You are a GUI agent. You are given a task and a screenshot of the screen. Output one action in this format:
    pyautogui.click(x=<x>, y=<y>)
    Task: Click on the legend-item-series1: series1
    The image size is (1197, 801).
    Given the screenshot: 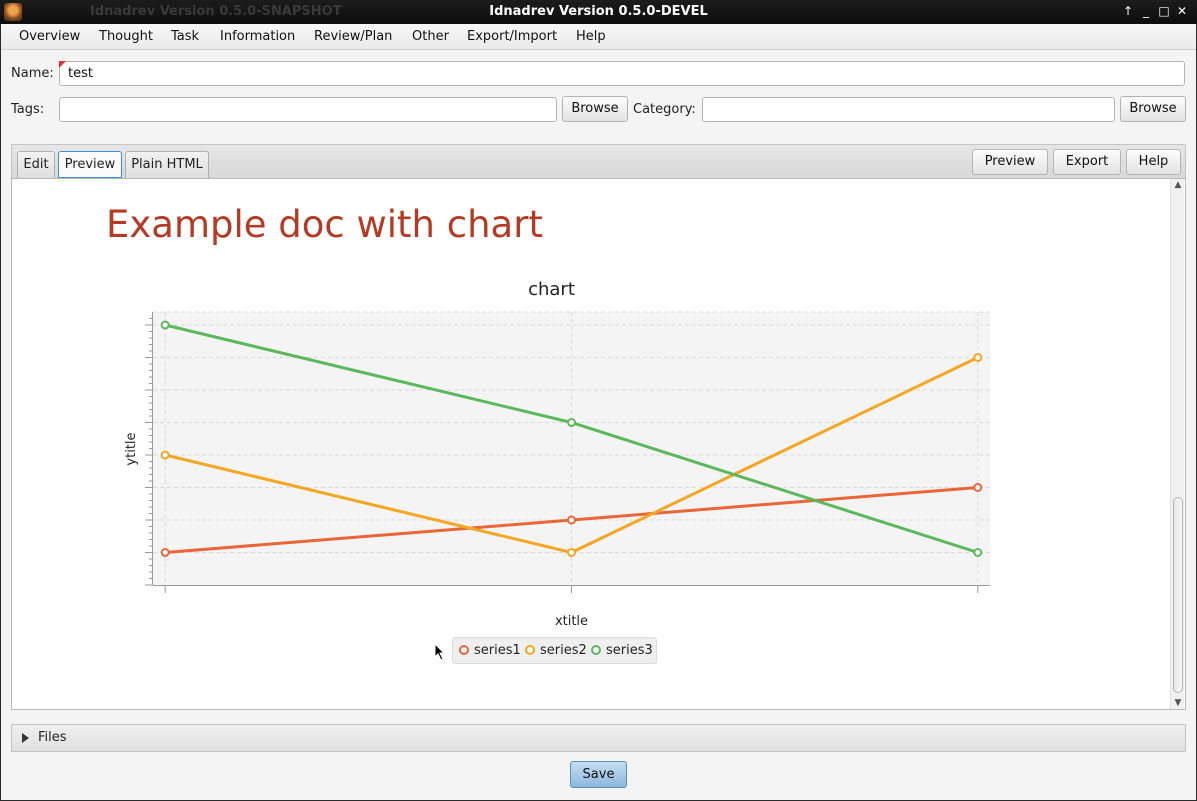 What is the action you would take?
    pyautogui.click(x=490, y=650)
    